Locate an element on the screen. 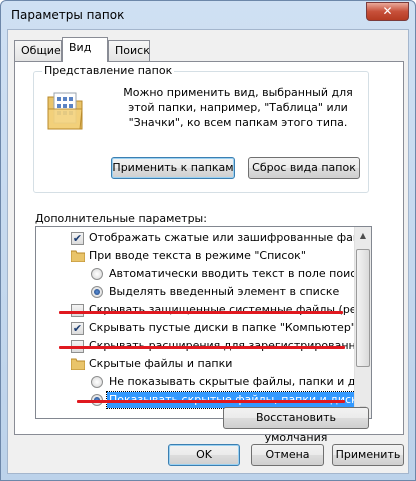 The height and width of the screenshot is (481, 416). vertical-scrollbar: ▲ ▼ is located at coordinates (362, 322).